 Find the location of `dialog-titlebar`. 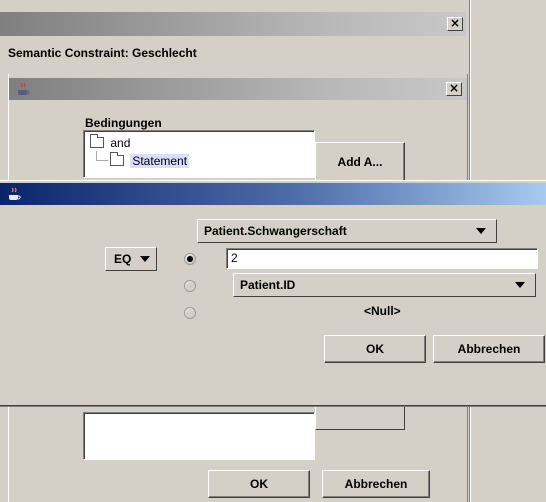

dialog-titlebar is located at coordinates (273, 194).